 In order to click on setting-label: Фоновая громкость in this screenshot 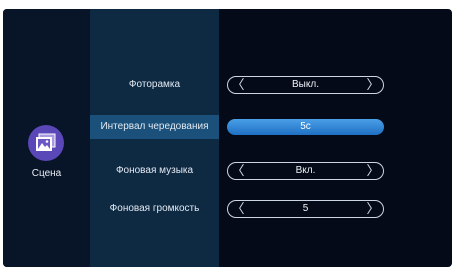, I will do `click(154, 208)`.